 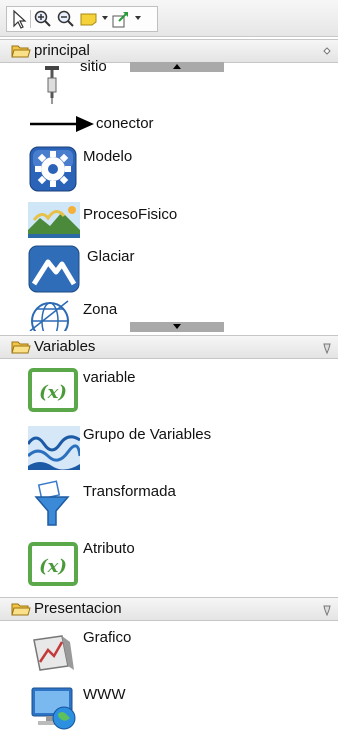 What do you see at coordinates (169, 449) in the screenshot?
I see `palette-item-grupo-de-variables: Grupo de Variables` at bounding box center [169, 449].